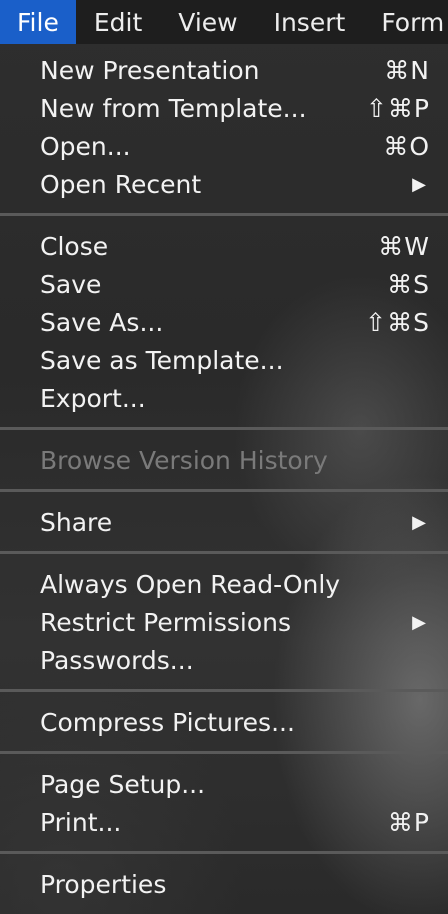  I want to click on menu-item-restrict-permissions: Restrict Permissions ▶, so click(224, 622).